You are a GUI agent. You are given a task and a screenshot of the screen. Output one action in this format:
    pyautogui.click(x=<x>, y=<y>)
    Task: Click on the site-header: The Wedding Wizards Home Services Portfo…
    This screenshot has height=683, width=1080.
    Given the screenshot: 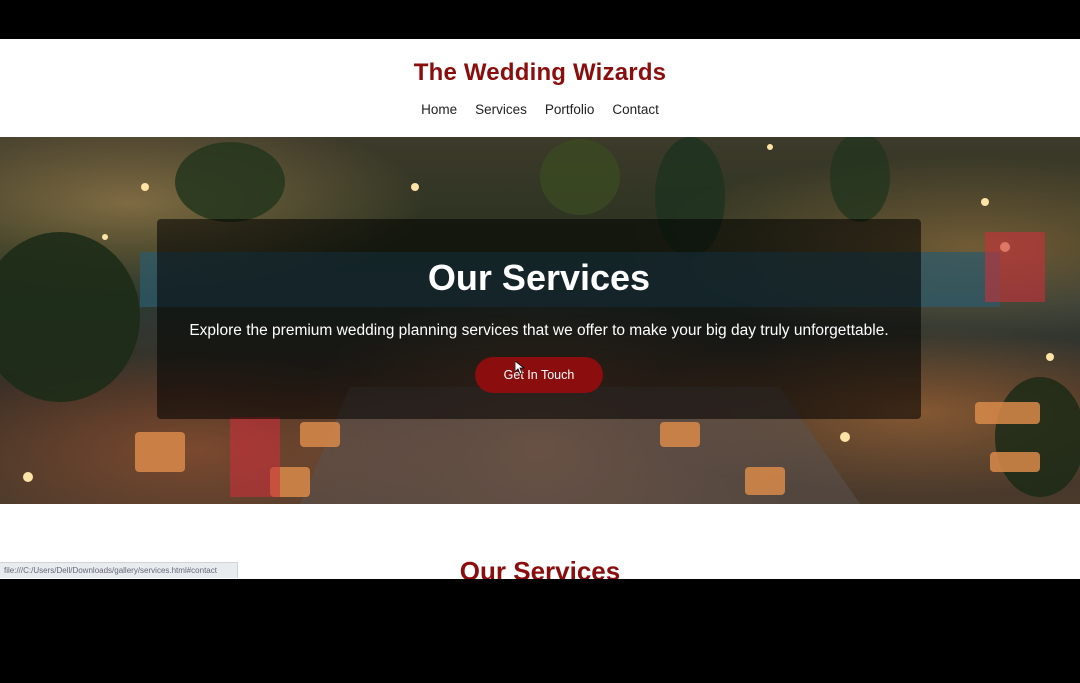 What is the action you would take?
    pyautogui.click(x=540, y=88)
    